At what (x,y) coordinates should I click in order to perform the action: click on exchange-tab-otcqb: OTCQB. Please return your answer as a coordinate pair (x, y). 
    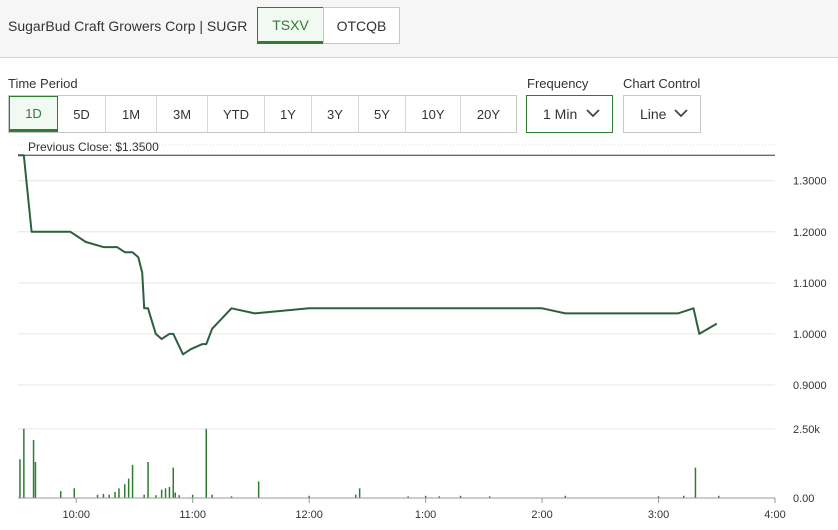
    Looking at the image, I should click on (361, 25).